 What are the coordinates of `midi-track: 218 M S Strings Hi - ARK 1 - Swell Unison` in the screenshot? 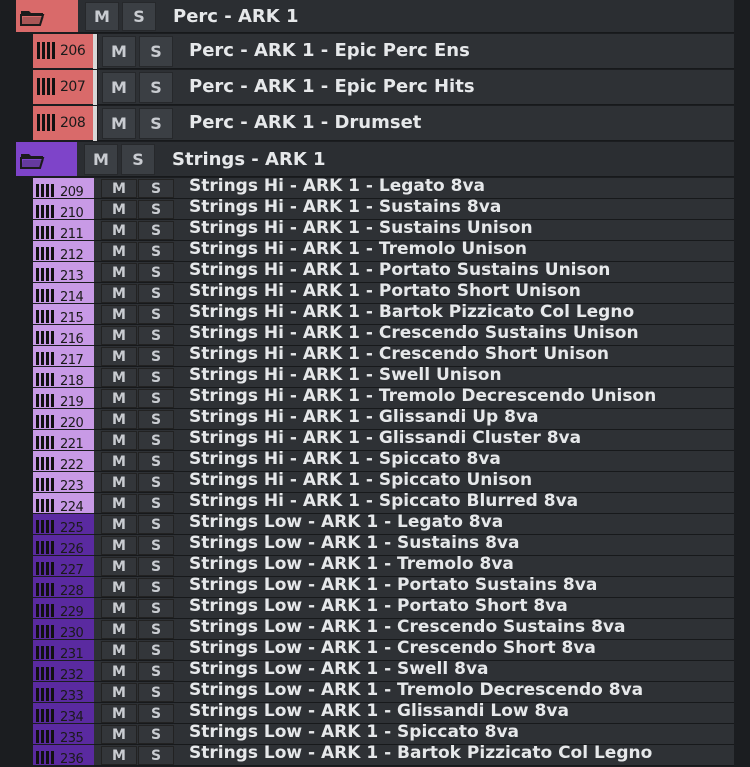 It's located at (375, 377).